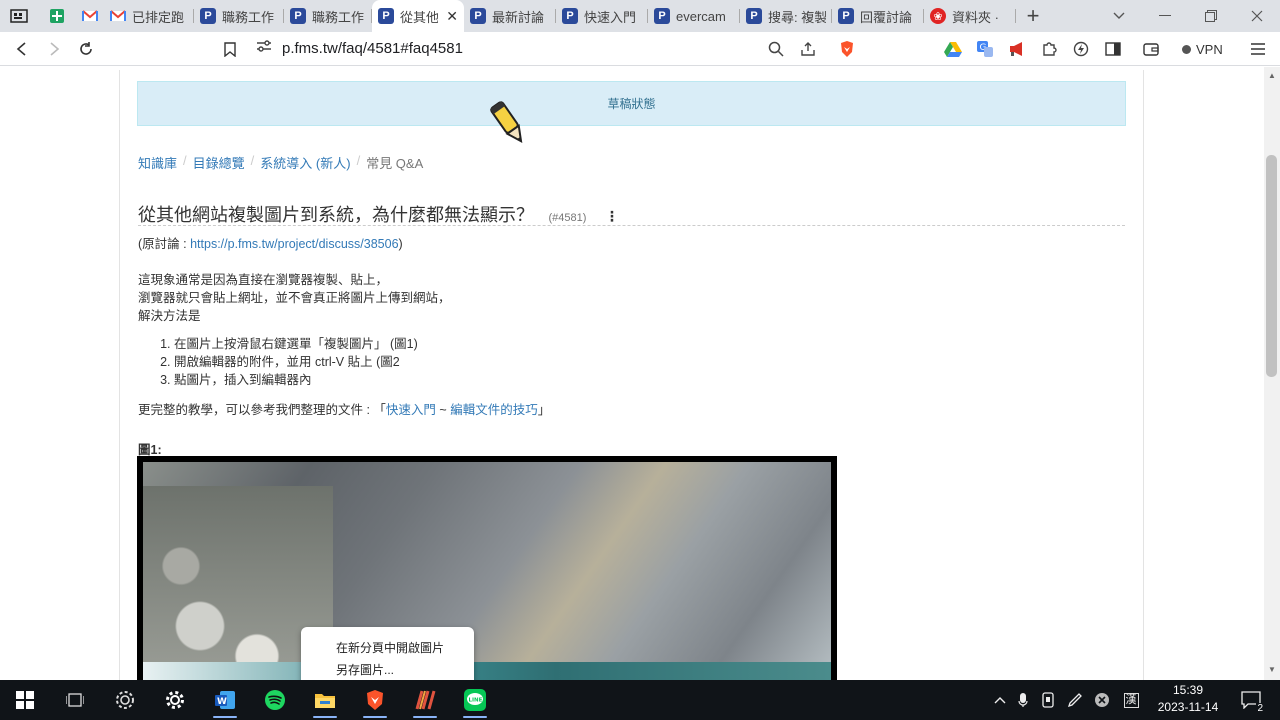  What do you see at coordinates (1258, 49) in the screenshot?
I see `menu-icon` at bounding box center [1258, 49].